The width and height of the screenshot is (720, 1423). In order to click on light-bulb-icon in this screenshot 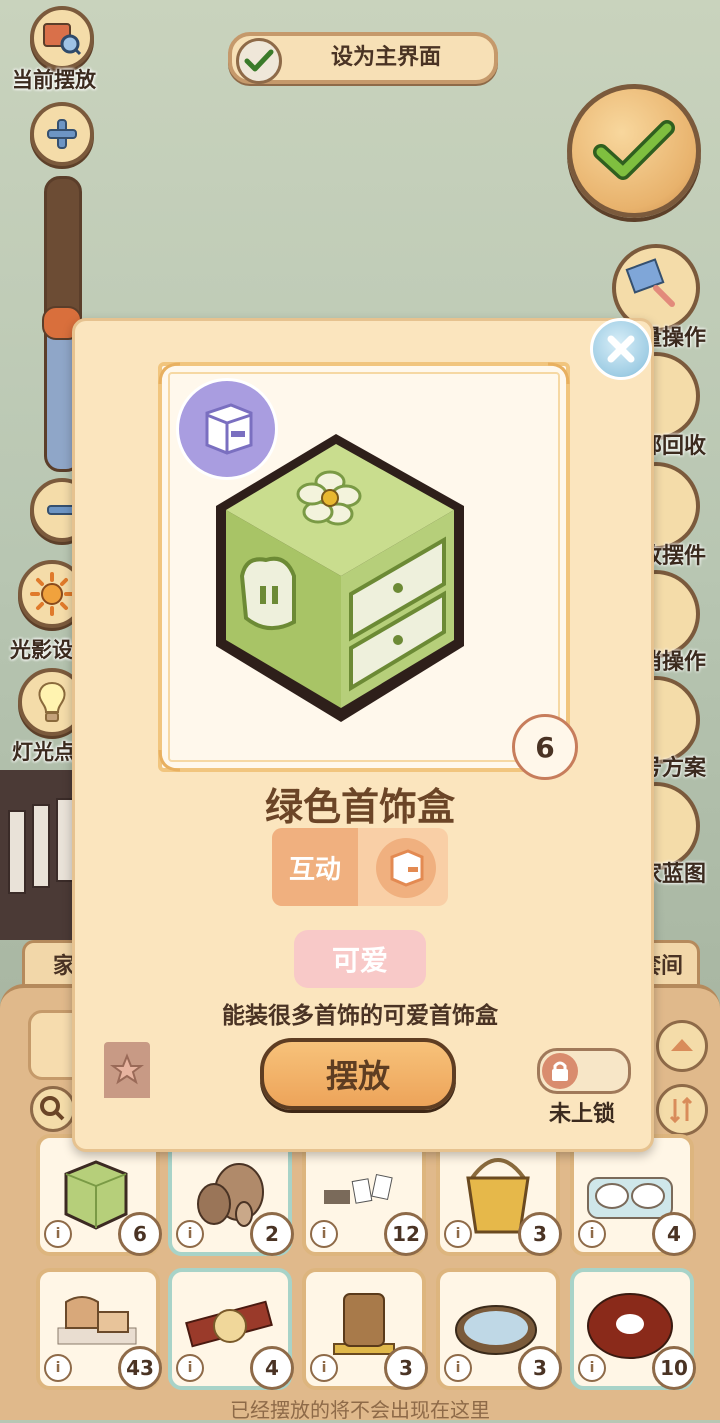, I will do `click(52, 701)`.